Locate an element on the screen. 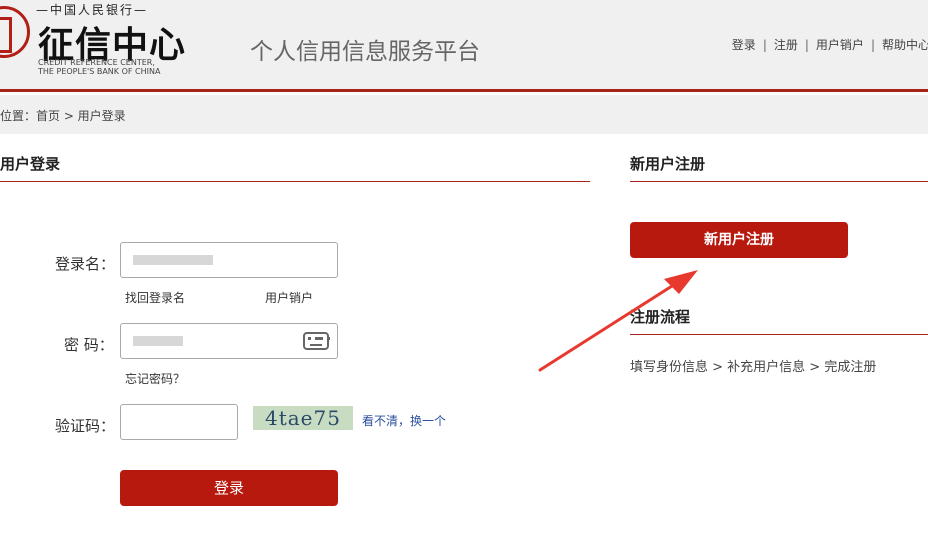 The width and height of the screenshot is (928, 554). nav-cancel-account-link: 用户销户 is located at coordinates (840, 44).